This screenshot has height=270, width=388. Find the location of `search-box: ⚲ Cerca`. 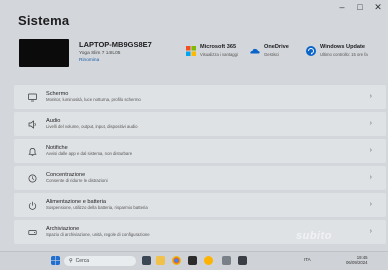

search-box: ⚲ Cerca is located at coordinates (100, 261).